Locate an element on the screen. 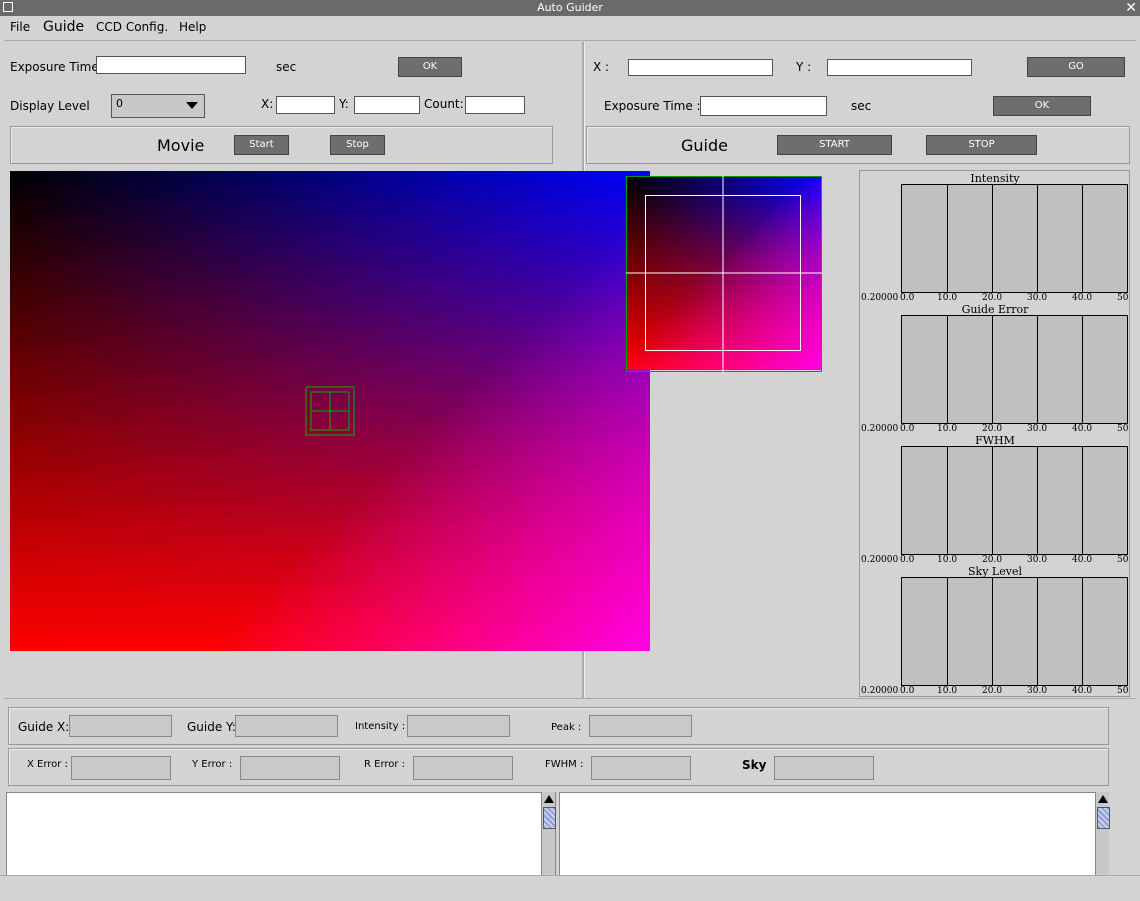 This screenshot has width=1140, height=901. count-input is located at coordinates (495, 105).